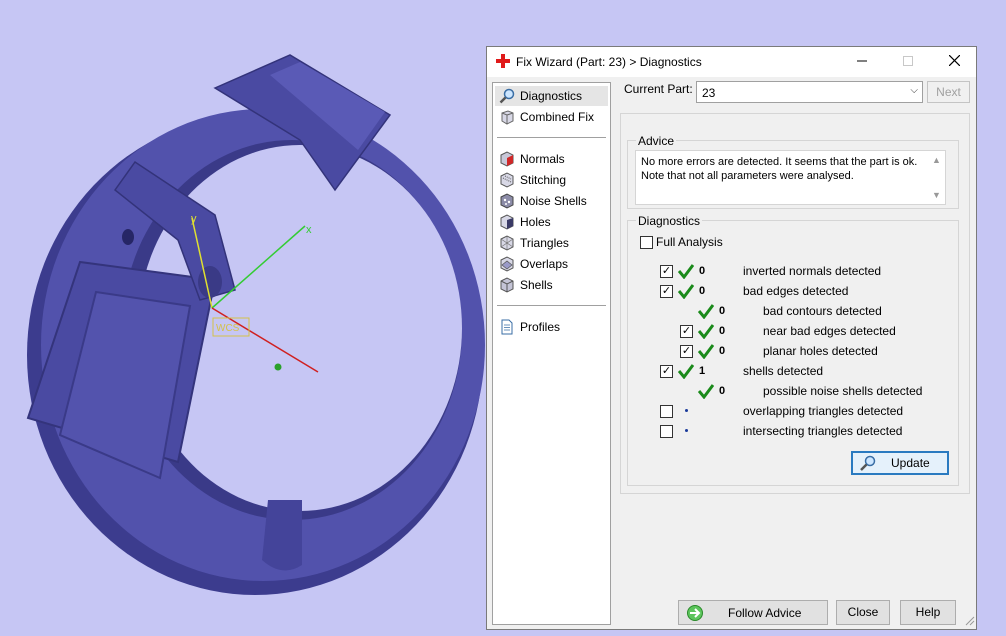  What do you see at coordinates (796, 291) in the screenshot?
I see `diagnostic-label: bad edges detected` at bounding box center [796, 291].